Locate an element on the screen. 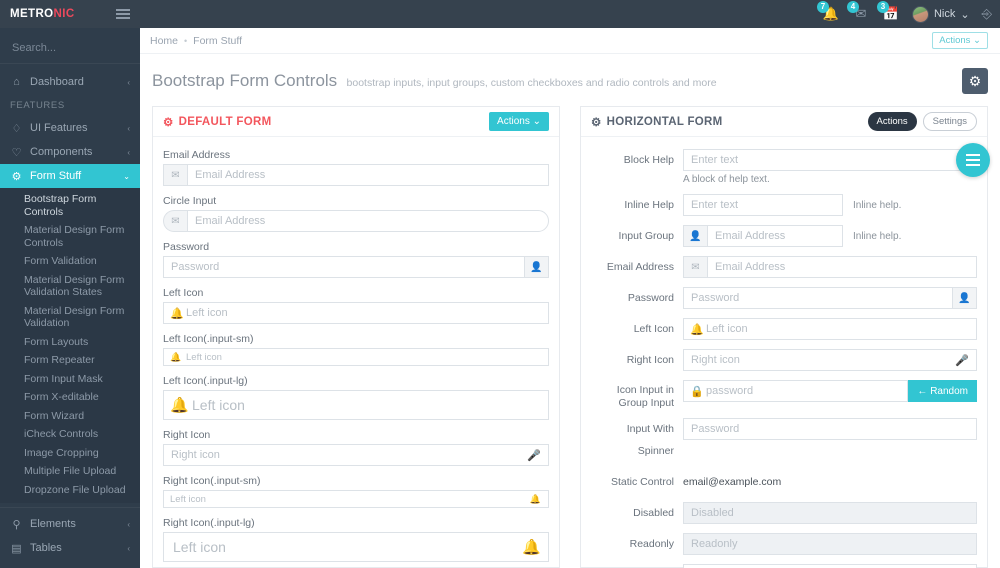 This screenshot has width=1000, height=568. row-label: Input Group is located at coordinates (646, 236).